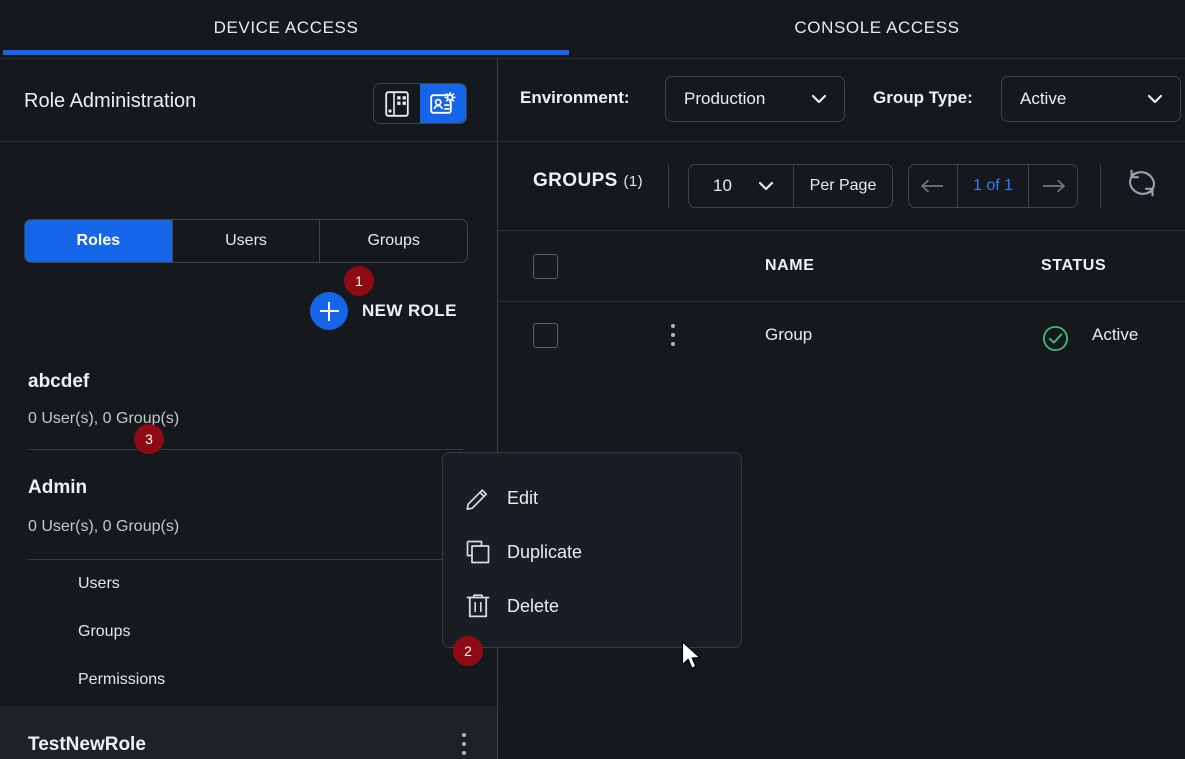 This screenshot has width=1185, height=759. I want to click on subtab-groups: Groups, so click(393, 241).